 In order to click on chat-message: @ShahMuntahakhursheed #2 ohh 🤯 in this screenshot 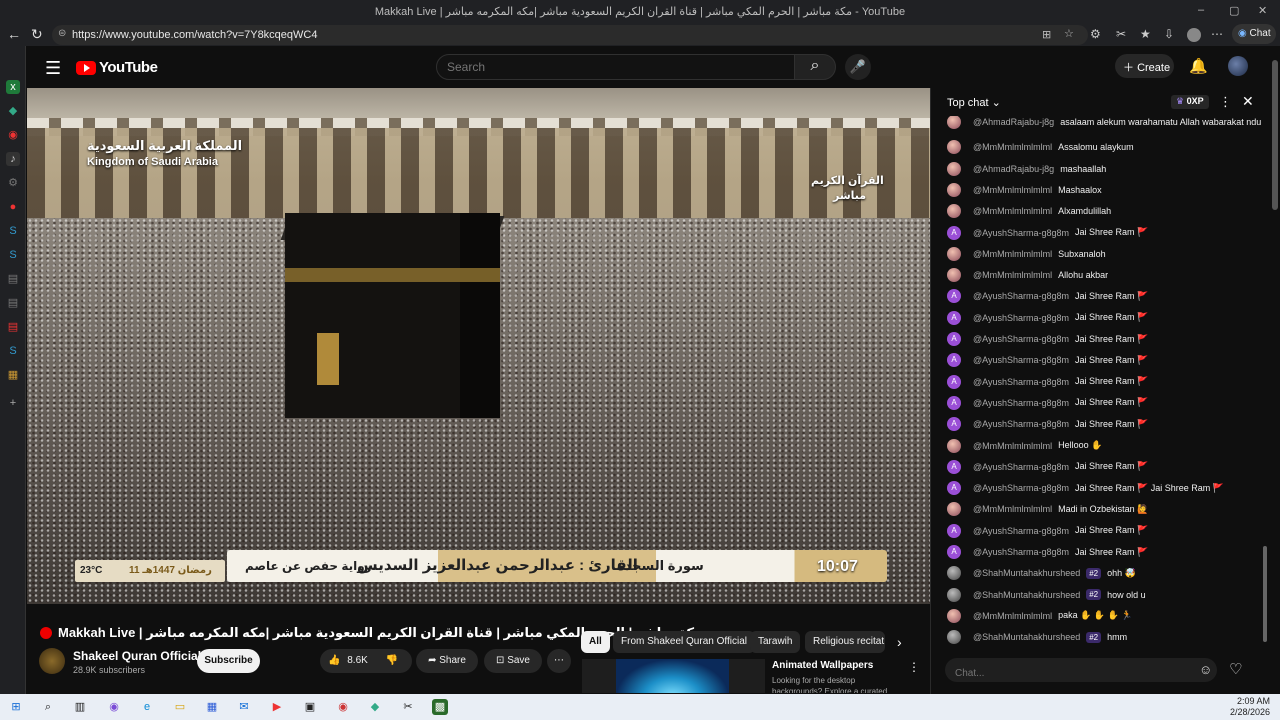, I will do `click(1041, 573)`.